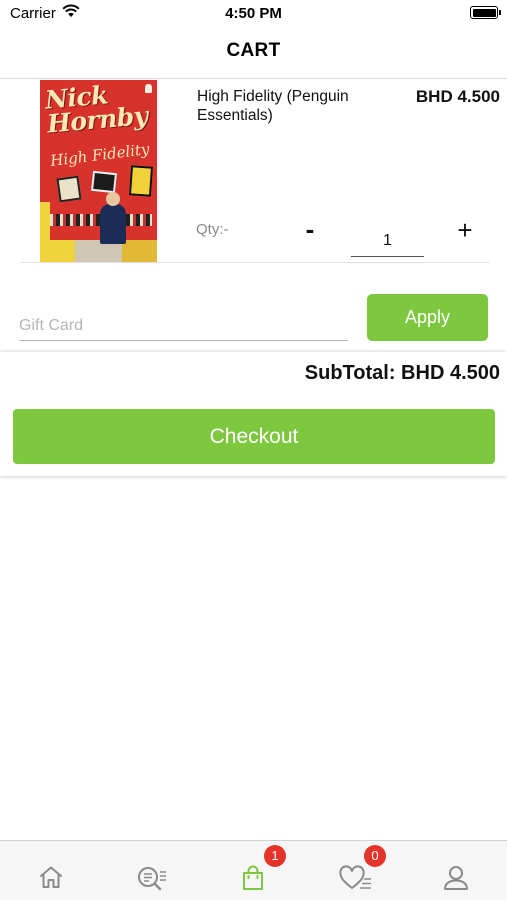 The height and width of the screenshot is (900, 507). What do you see at coordinates (457, 96) in the screenshot?
I see `product-price: BHD 4.500` at bounding box center [457, 96].